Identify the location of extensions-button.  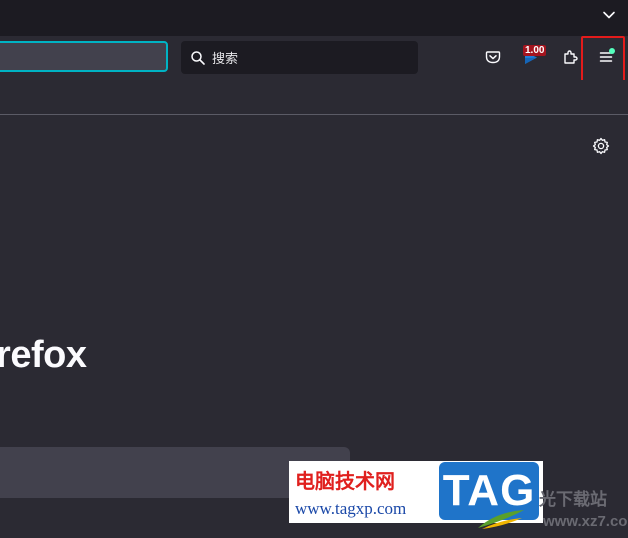
(570, 57).